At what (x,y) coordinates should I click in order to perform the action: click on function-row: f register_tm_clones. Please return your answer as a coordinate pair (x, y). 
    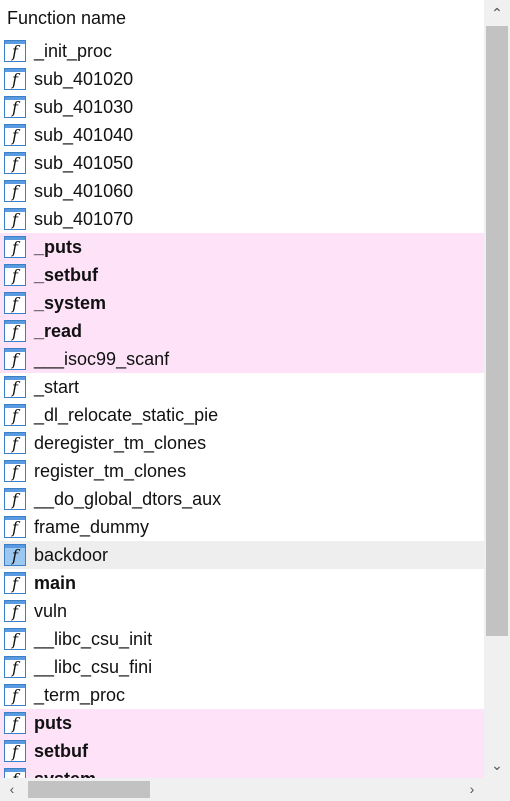
    Looking at the image, I should click on (242, 471).